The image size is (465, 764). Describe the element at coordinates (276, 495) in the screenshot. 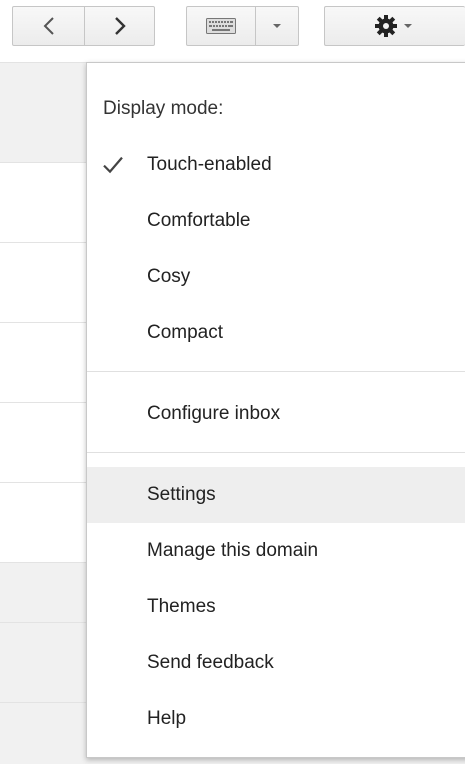

I see `menu-item-settings: Settings` at that location.